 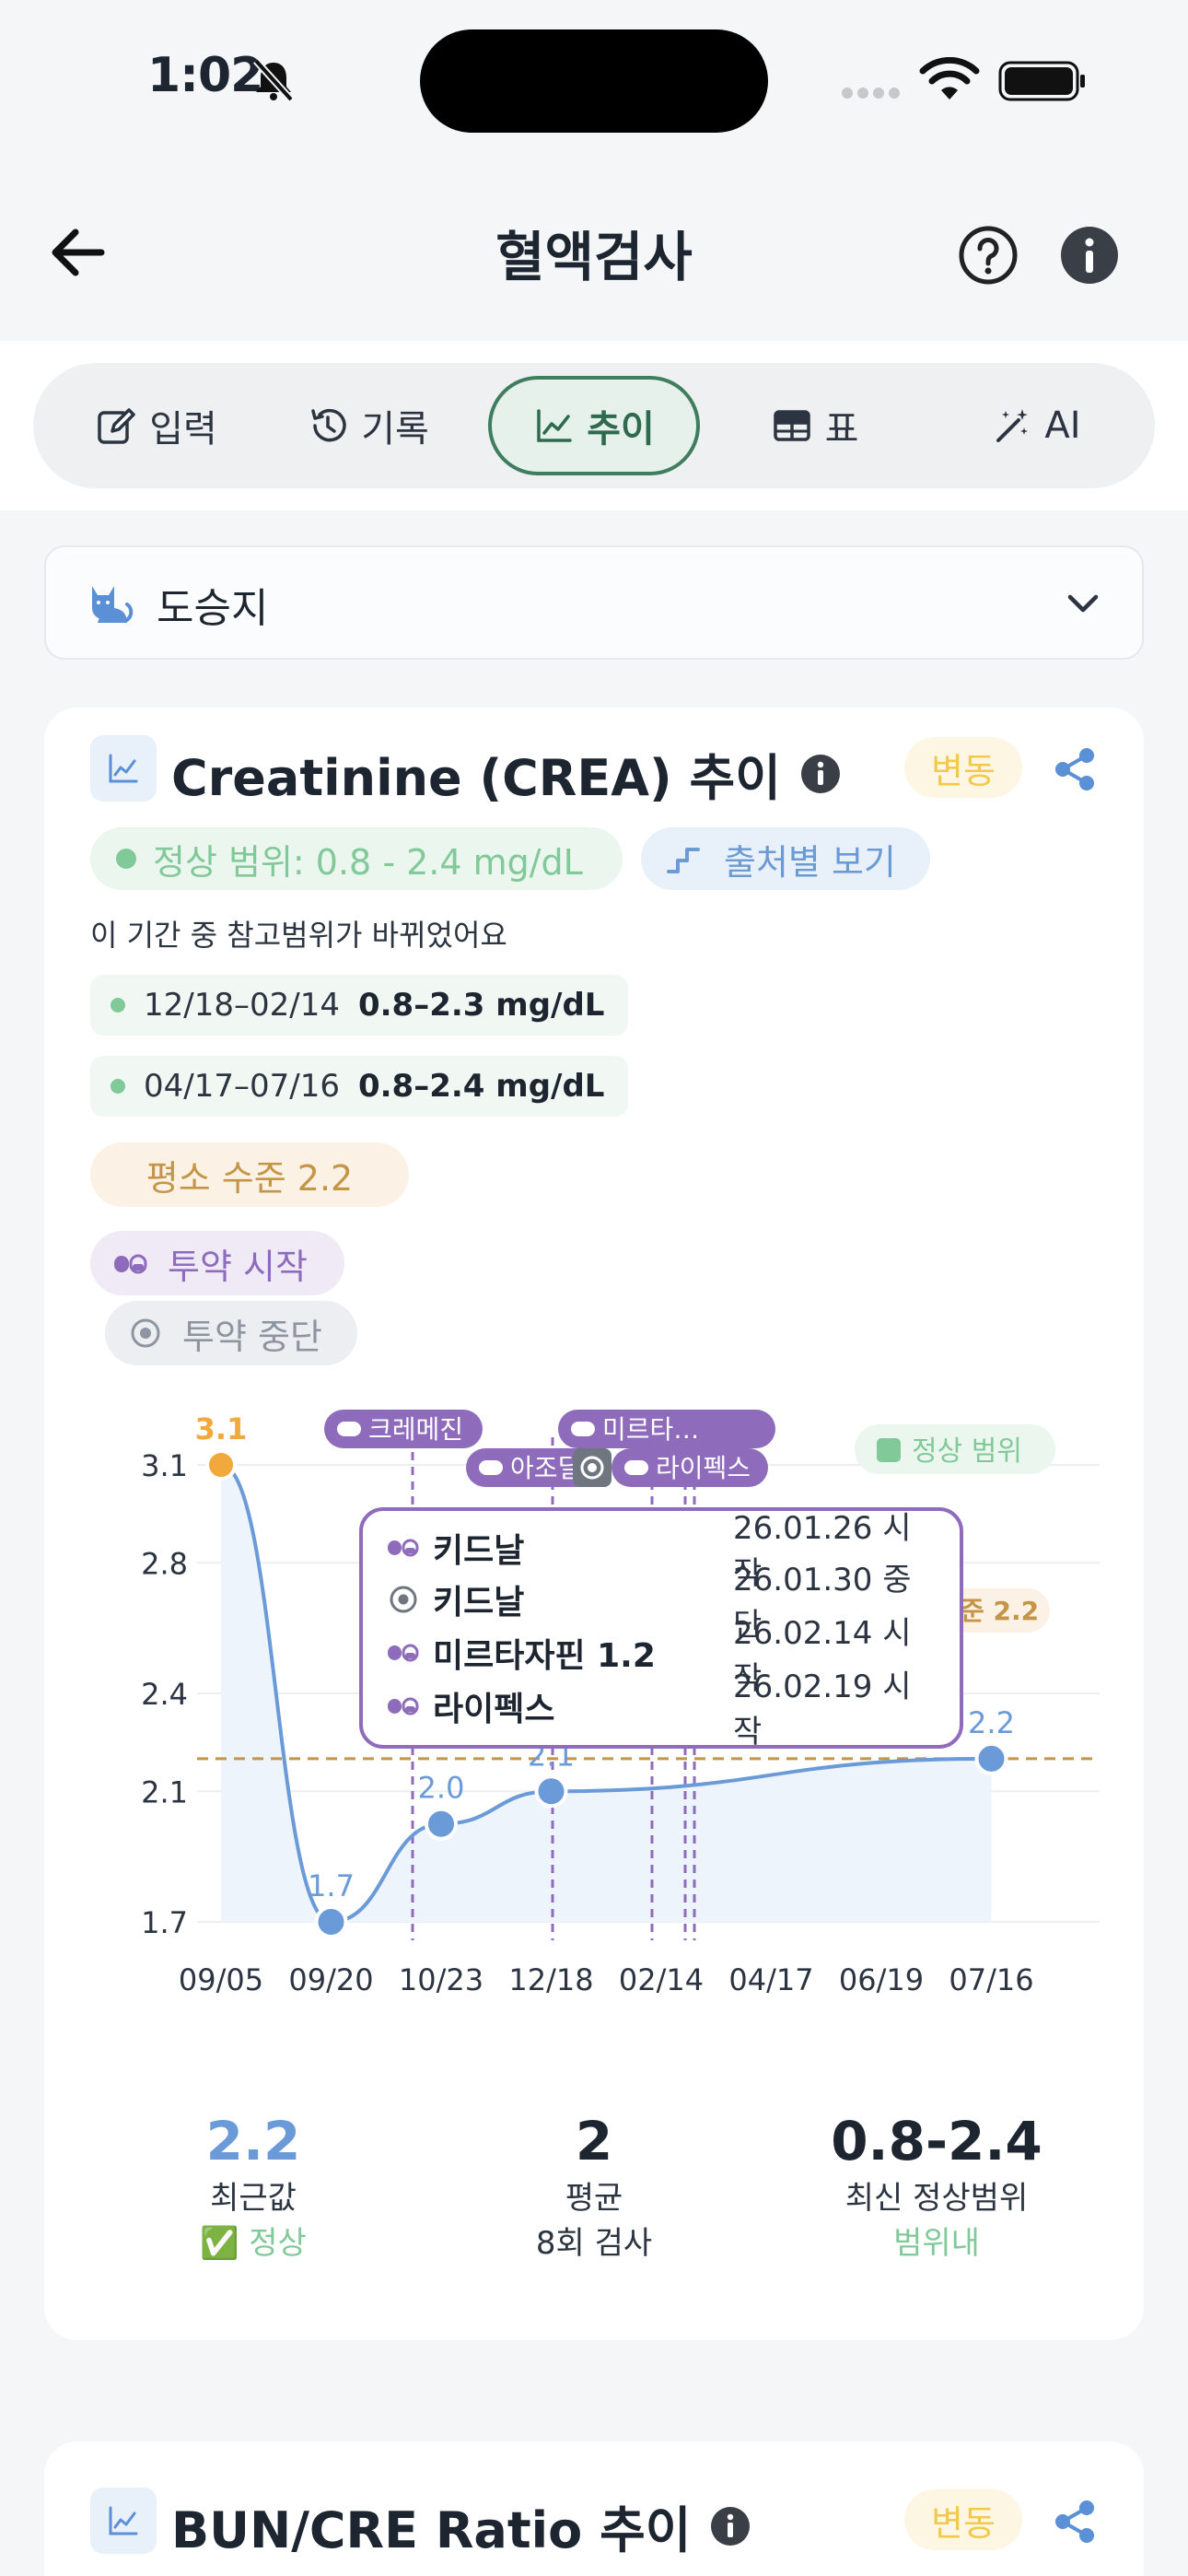 I want to click on normal-range-legend-label: 정상 범위, so click(x=967, y=1451).